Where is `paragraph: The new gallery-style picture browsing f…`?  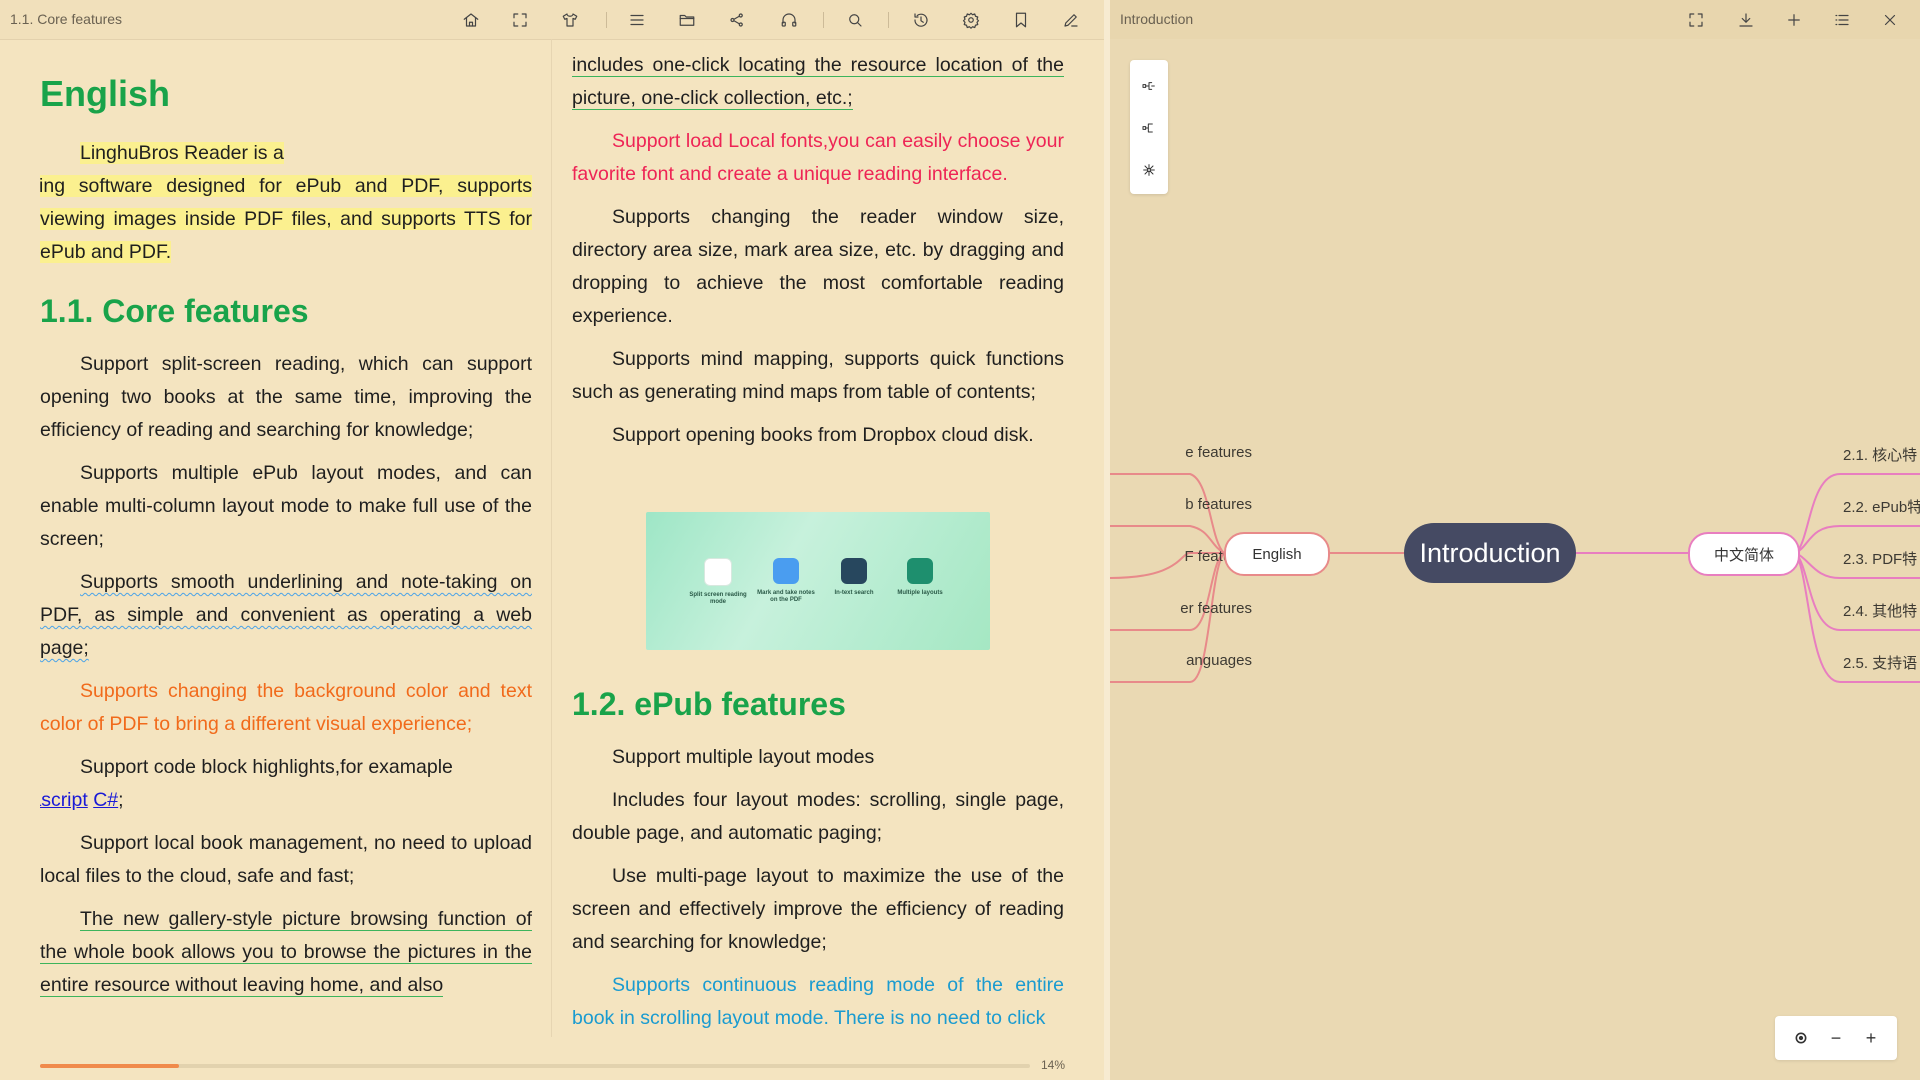
paragraph: The new gallery-style picture browsing f… is located at coordinates (286, 952).